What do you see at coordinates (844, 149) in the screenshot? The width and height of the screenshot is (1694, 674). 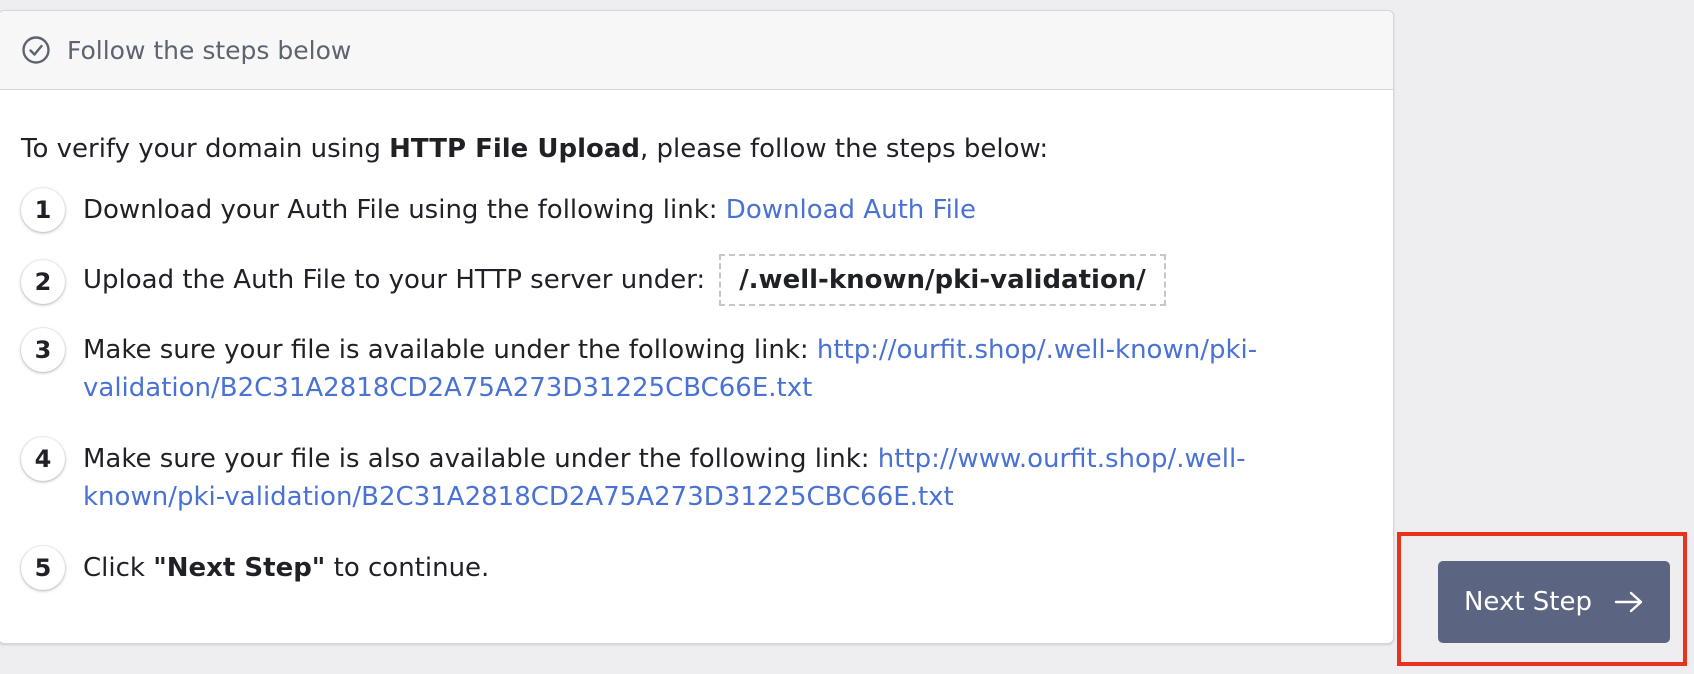 I see `intro-suffix: , please follow the steps below:` at bounding box center [844, 149].